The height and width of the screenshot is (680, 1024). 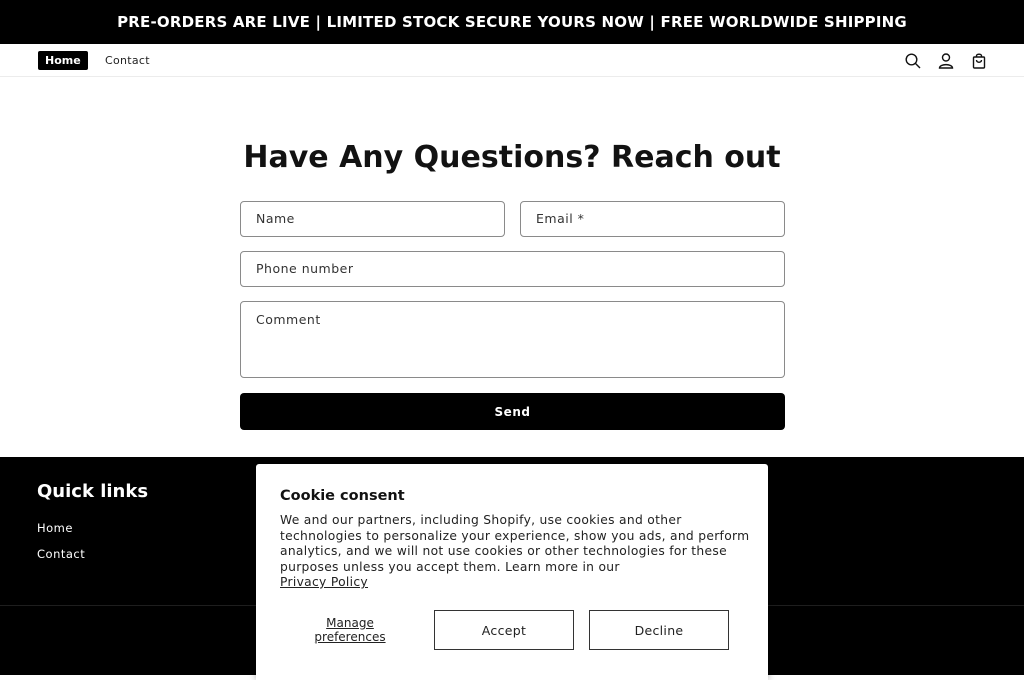 I want to click on quick-links-title: Quick links, so click(x=93, y=491).